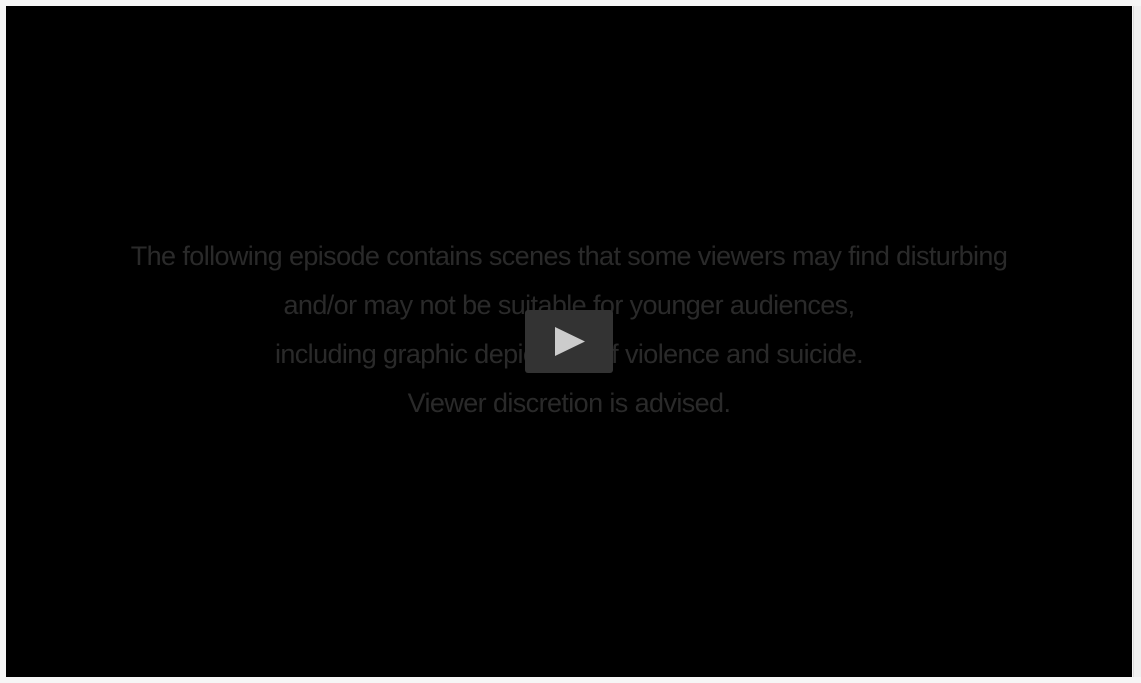 This screenshot has width=1141, height=683. Describe the element at coordinates (569, 403) in the screenshot. I see `content-warning-line-4: Viewer discretion is advised.` at that location.